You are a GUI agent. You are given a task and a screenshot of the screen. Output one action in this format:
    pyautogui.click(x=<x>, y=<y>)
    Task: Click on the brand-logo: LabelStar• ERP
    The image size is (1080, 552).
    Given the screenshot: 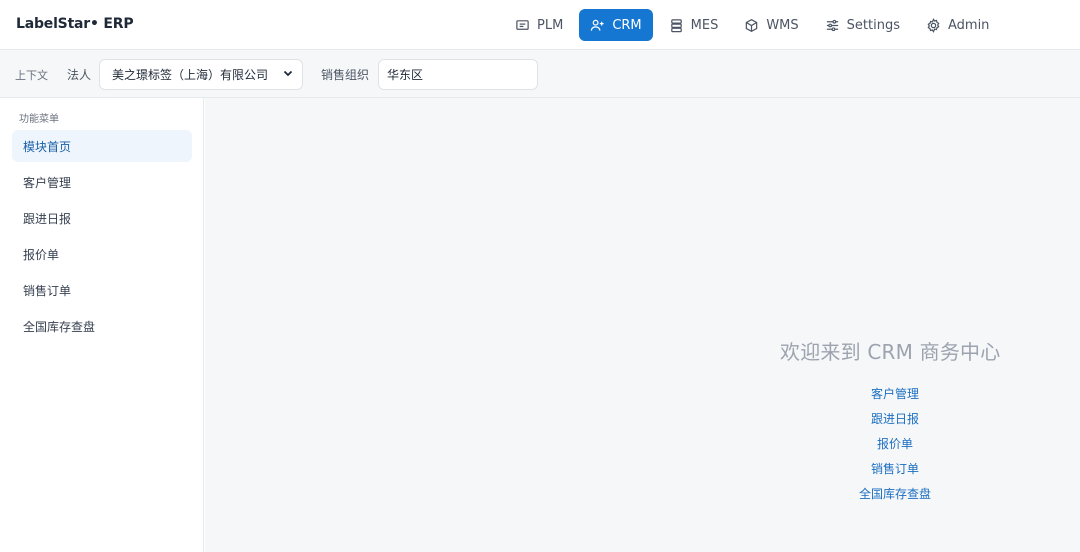 What is the action you would take?
    pyautogui.click(x=75, y=24)
    